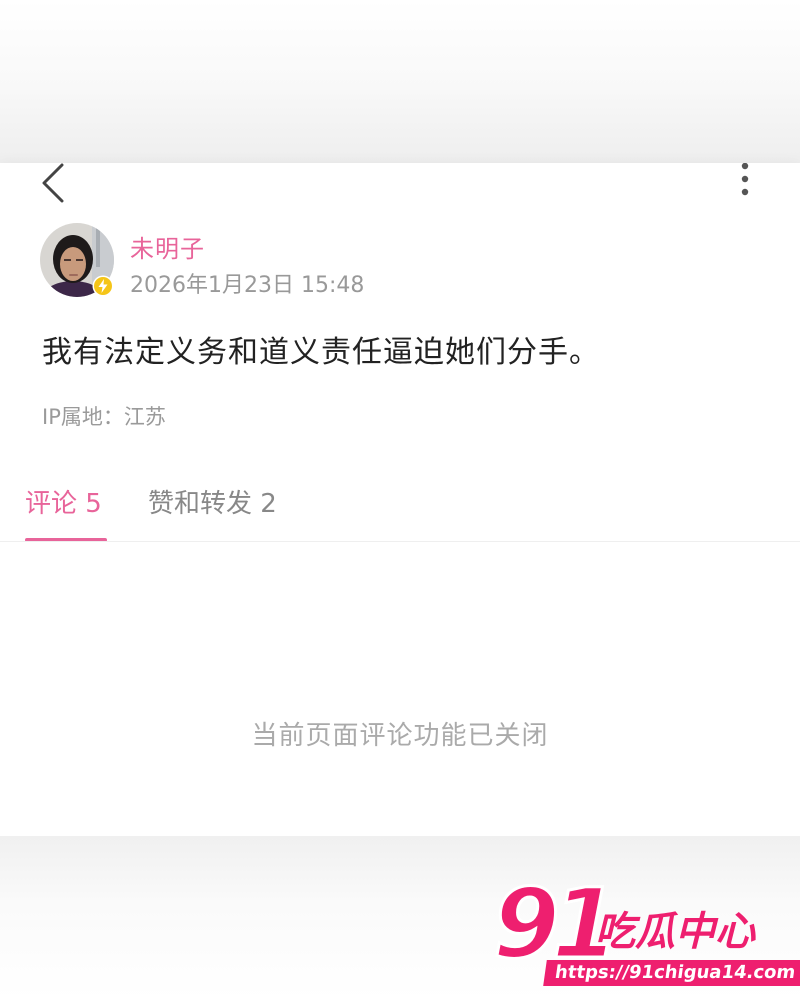  I want to click on watermark-logo: 91 吃瓜中心 https://91chigua14.com, so click(646, 932).